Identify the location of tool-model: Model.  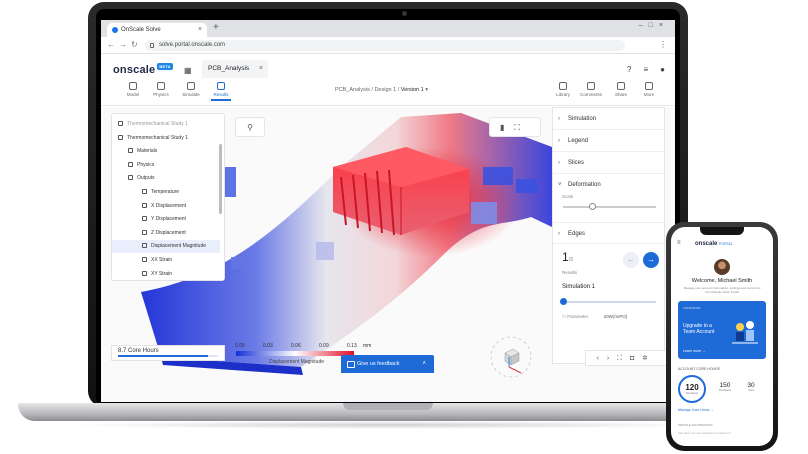
(133, 89).